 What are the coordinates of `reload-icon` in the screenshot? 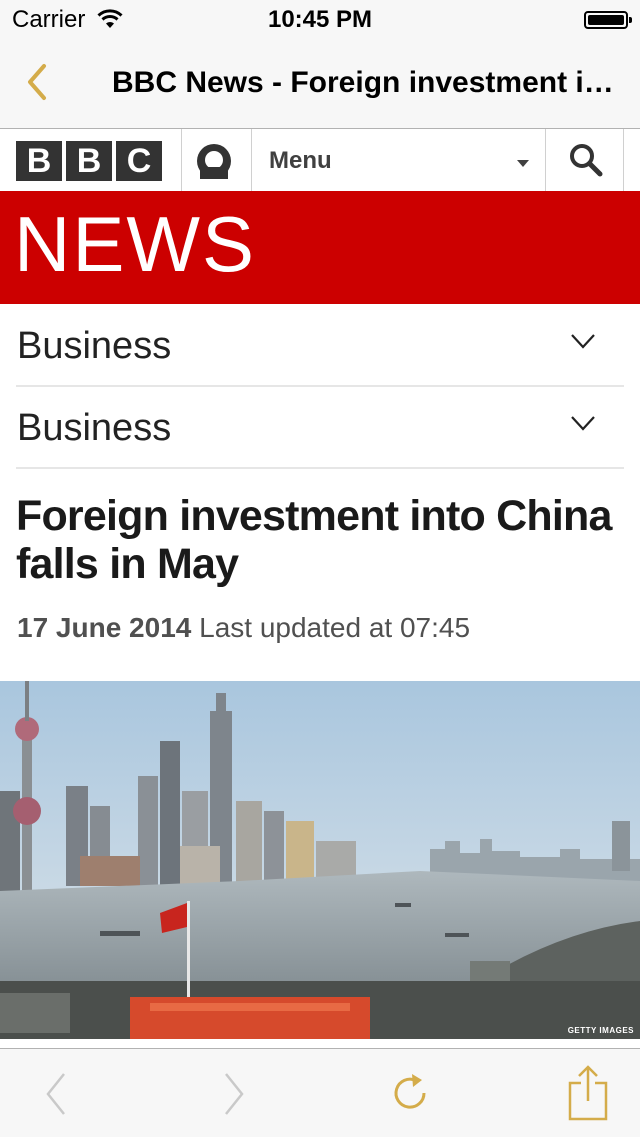 It's located at (410, 1091).